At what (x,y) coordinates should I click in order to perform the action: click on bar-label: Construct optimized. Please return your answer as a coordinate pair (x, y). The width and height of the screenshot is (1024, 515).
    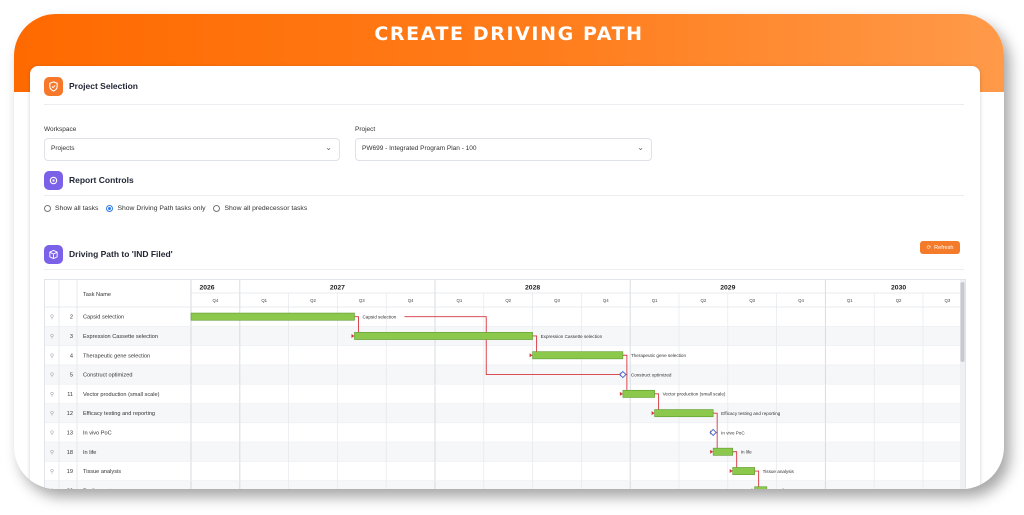
    Looking at the image, I should click on (651, 374).